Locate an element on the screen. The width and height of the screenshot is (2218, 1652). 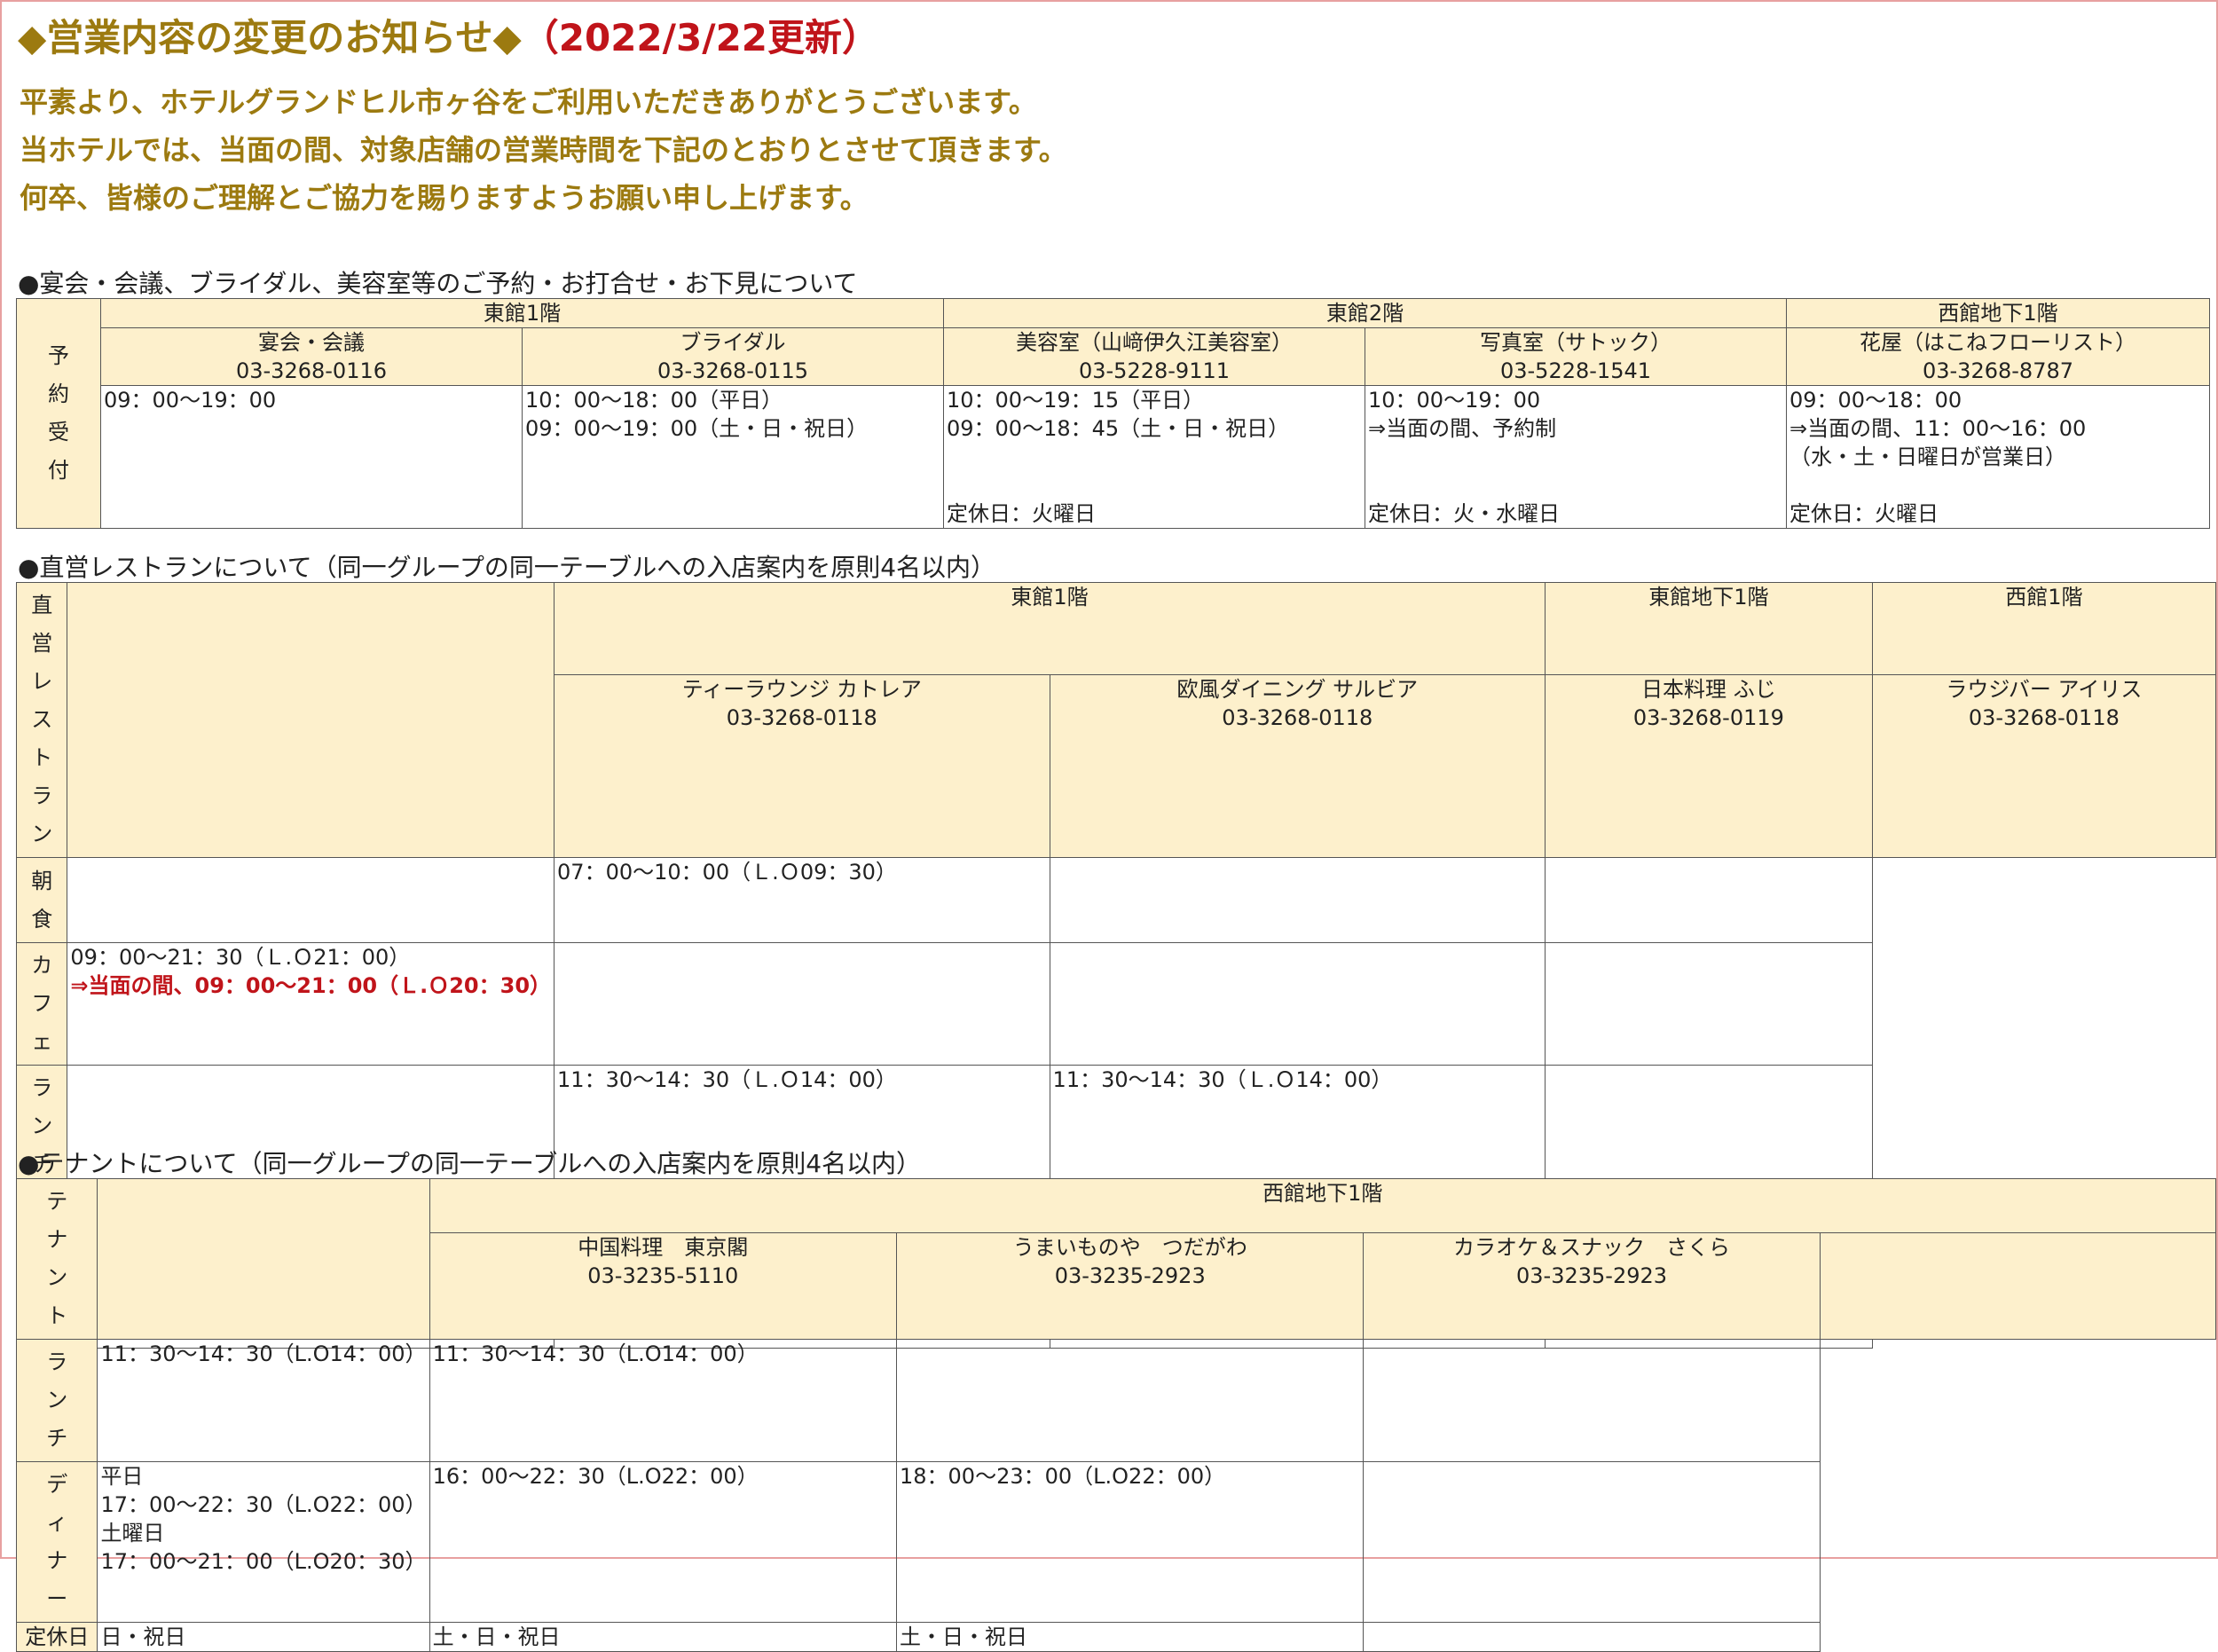
meal-label-char: ェ is located at coordinates (42, 1041).